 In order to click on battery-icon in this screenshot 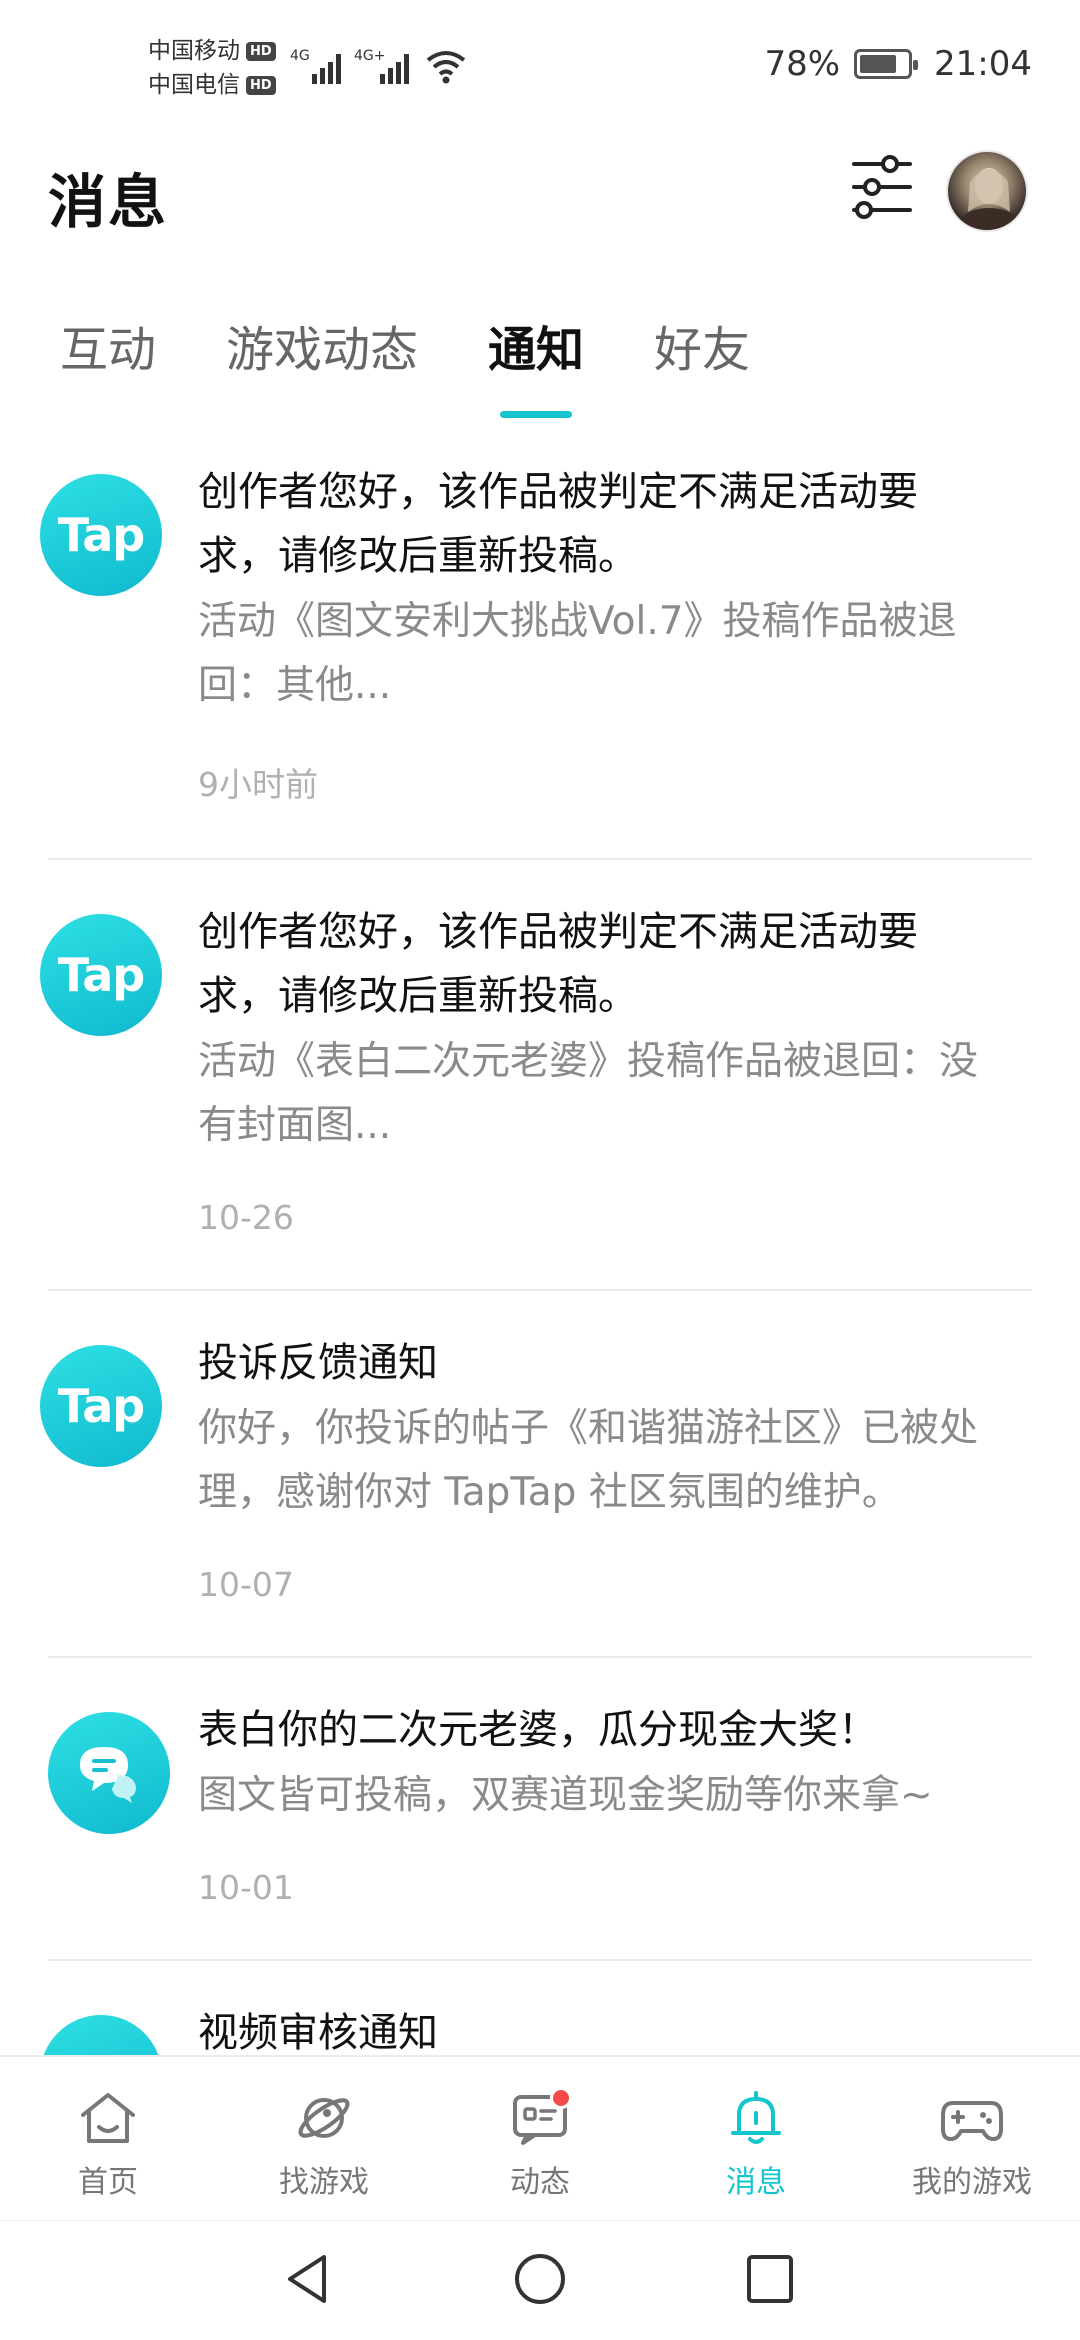, I will do `click(886, 64)`.